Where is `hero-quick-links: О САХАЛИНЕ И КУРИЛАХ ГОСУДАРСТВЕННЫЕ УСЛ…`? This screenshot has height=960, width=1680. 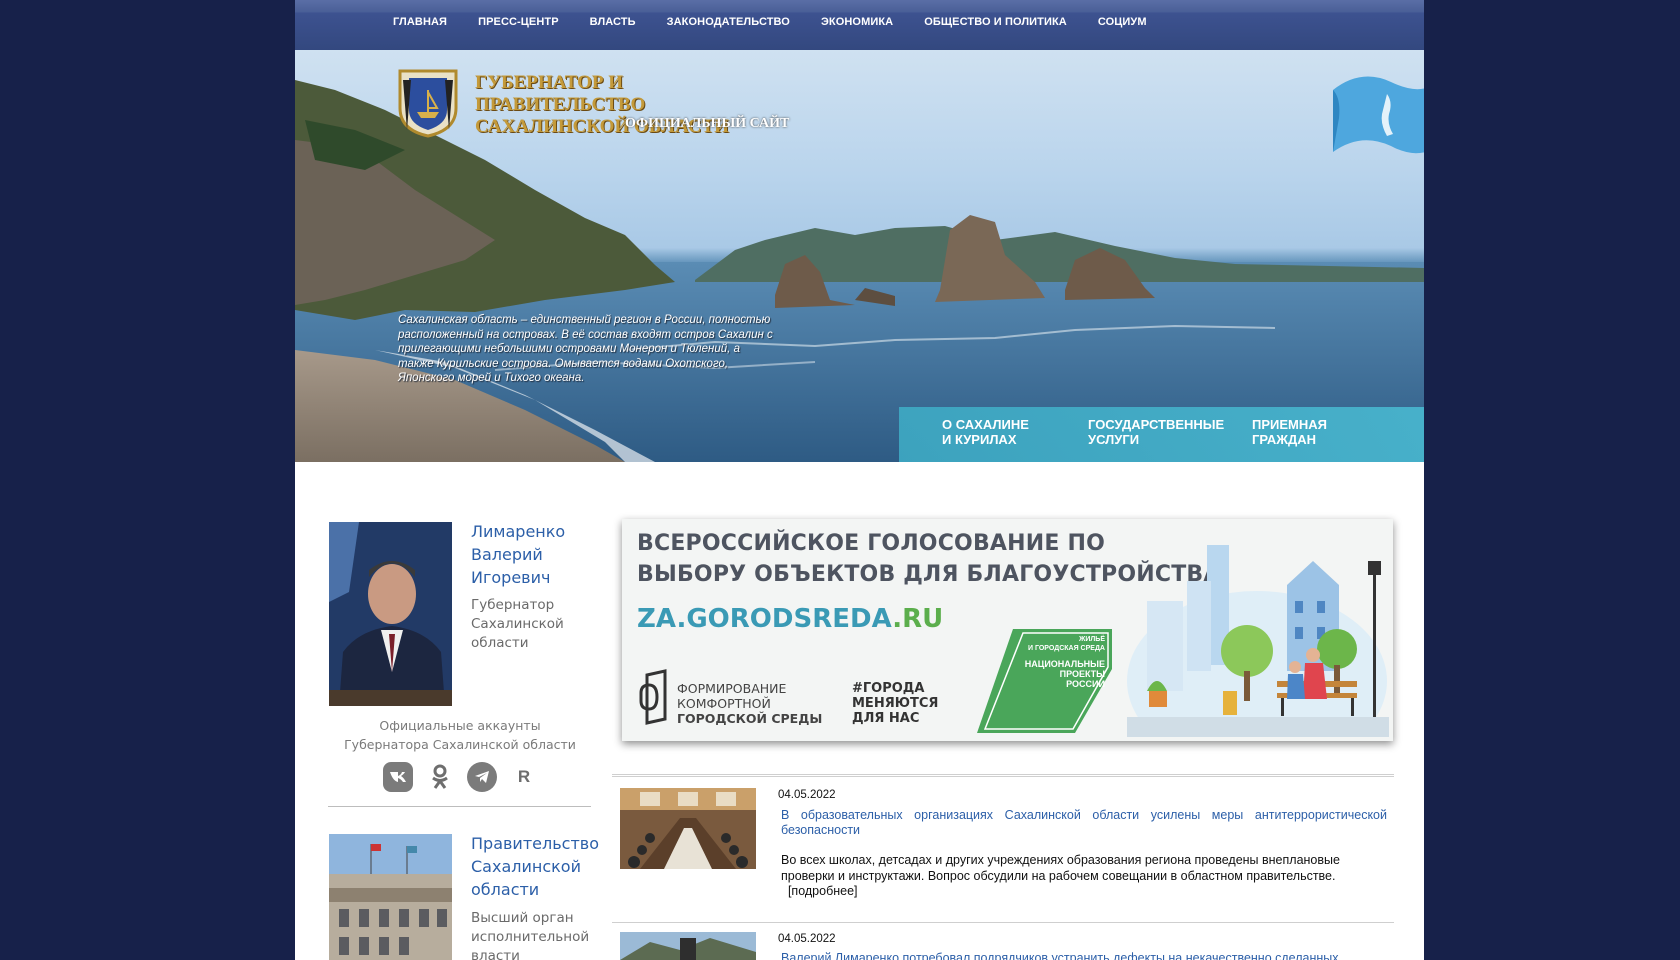 hero-quick-links: О САХАЛИНЕ И КУРИЛАХ ГОСУДАРСТВЕННЫЕ УСЛ… is located at coordinates (1161, 434).